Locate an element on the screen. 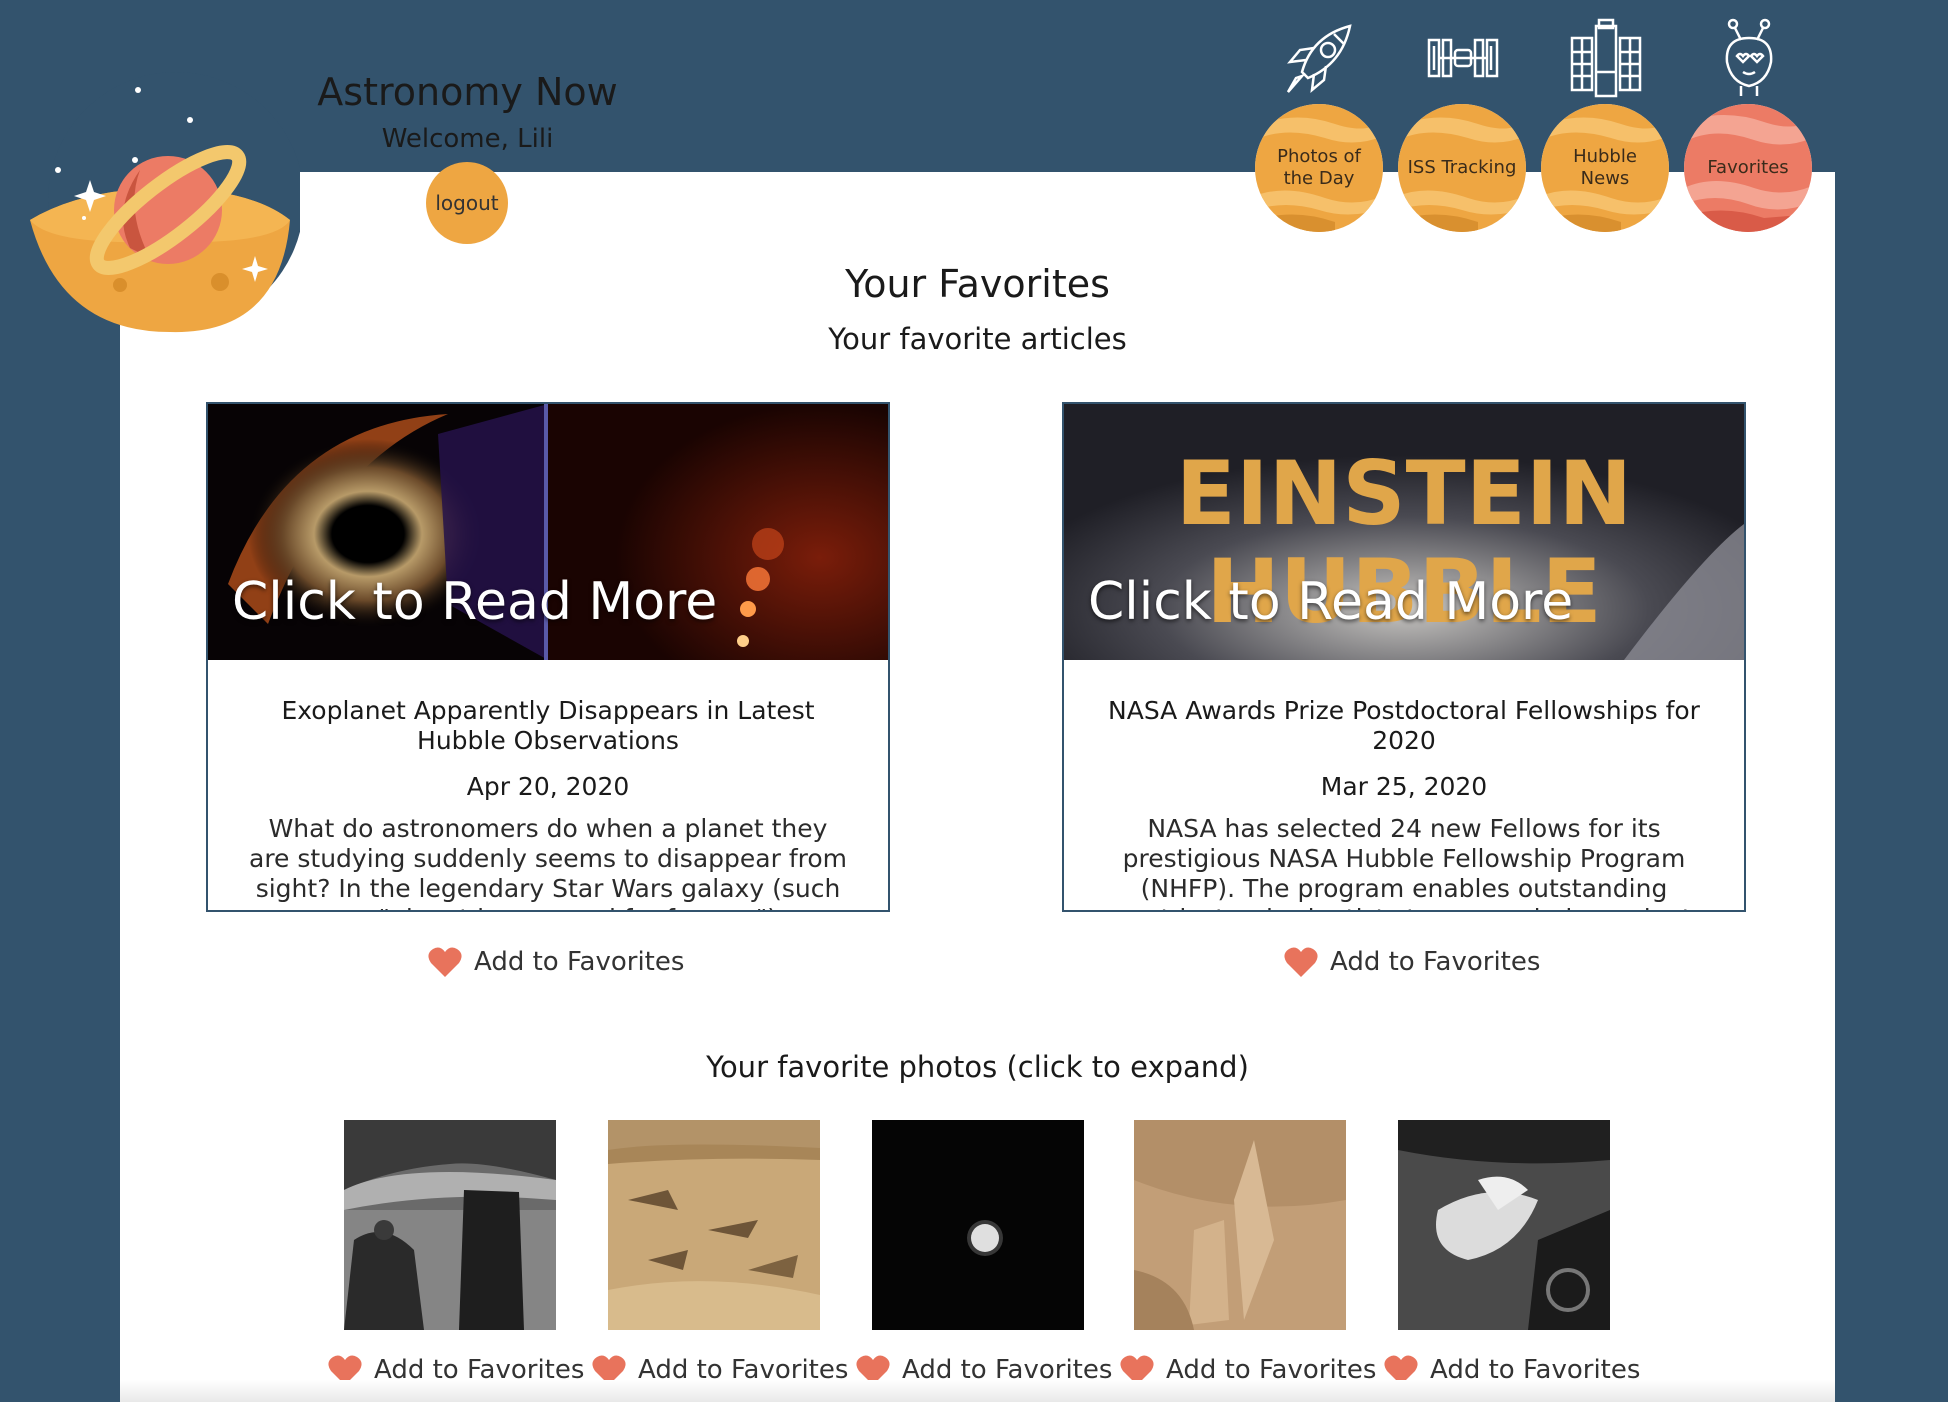 The height and width of the screenshot is (1402, 1948). article-image: EINSTEIN HUBBLE Click to Read More is located at coordinates (1404, 532).